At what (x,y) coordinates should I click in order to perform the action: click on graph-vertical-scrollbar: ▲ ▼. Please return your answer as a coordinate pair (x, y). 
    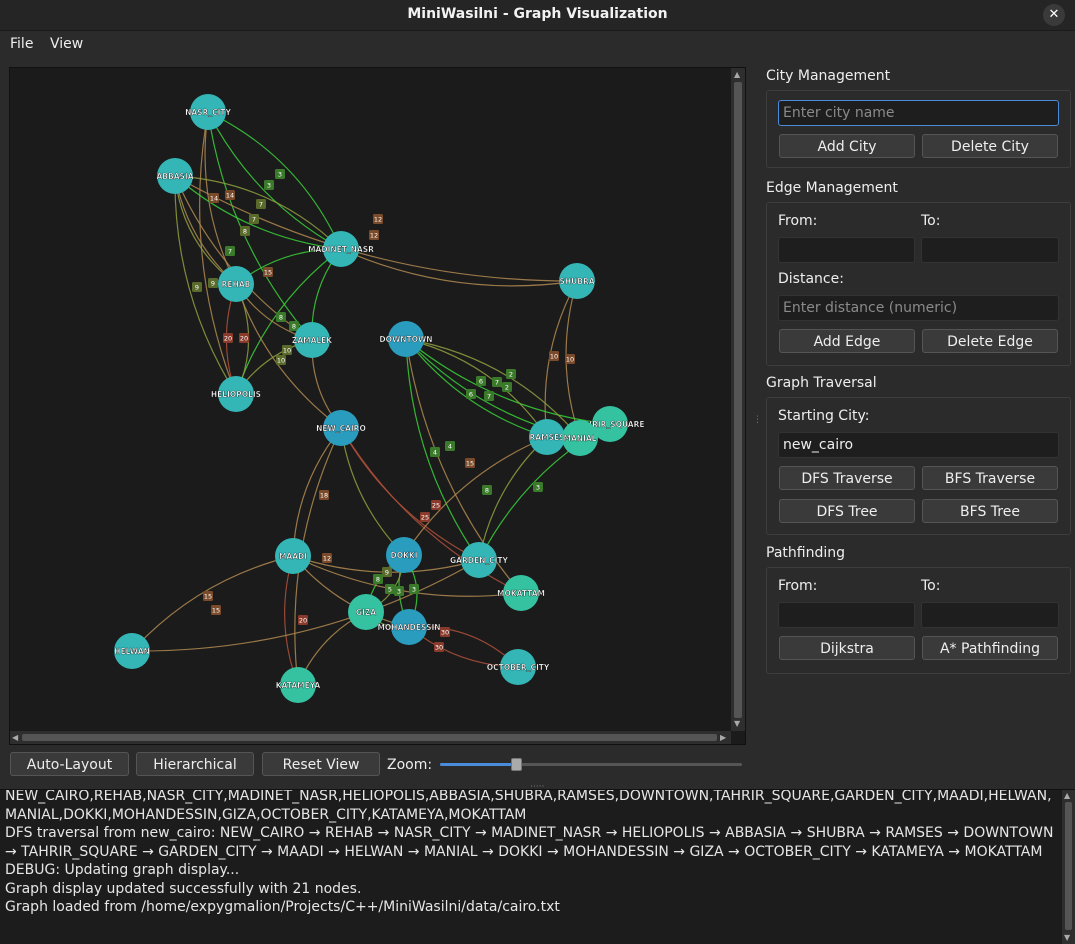
    Looking at the image, I should click on (738, 399).